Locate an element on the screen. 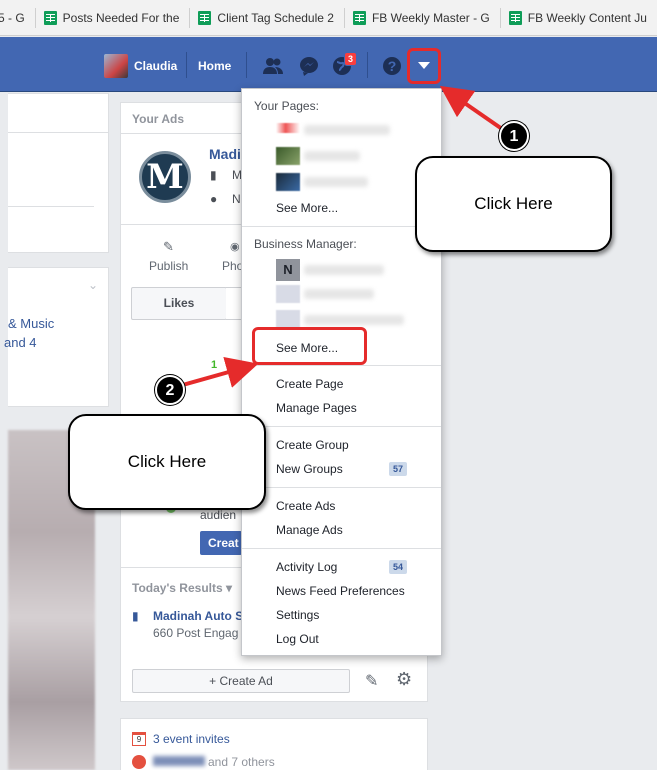  callout-step-2: Click Here is located at coordinates (167, 462).